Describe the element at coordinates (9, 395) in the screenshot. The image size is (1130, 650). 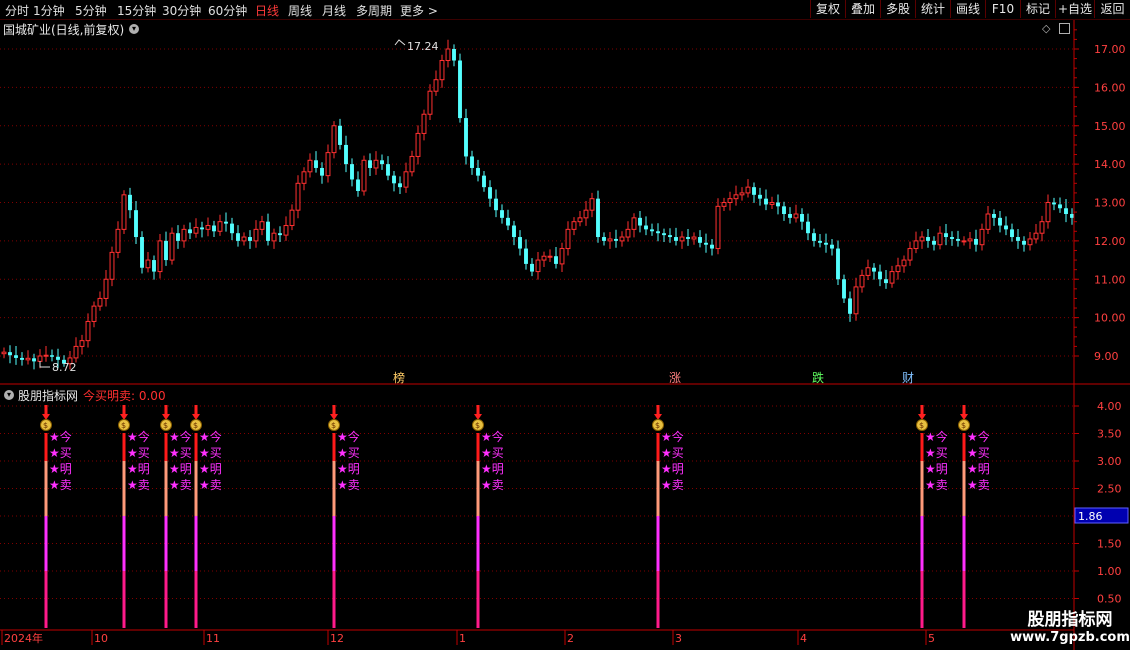
I see `indicator-chevron-icon: ▾` at that location.